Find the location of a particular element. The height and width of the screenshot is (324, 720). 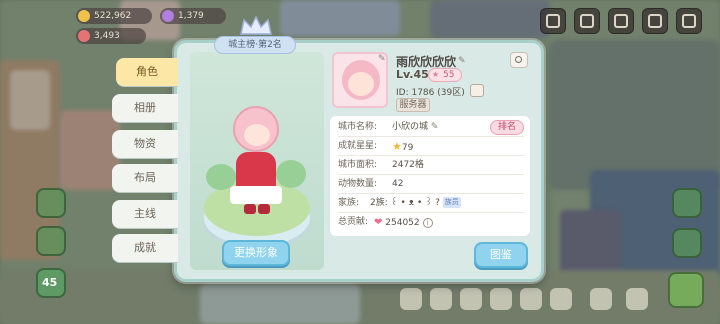

star-badge-icon: ★ is located at coordinates (436, 74).